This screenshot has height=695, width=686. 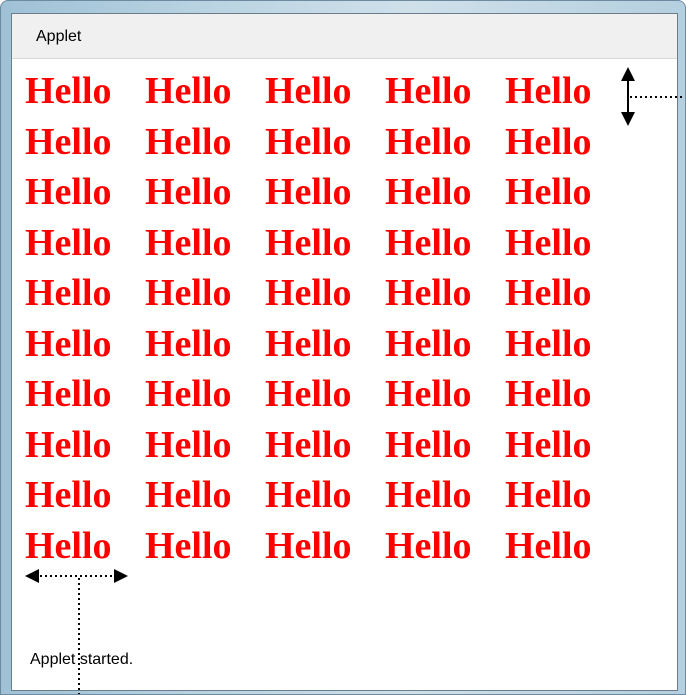 What do you see at coordinates (82, 659) in the screenshot?
I see `status-bar-text: Applet started.` at bounding box center [82, 659].